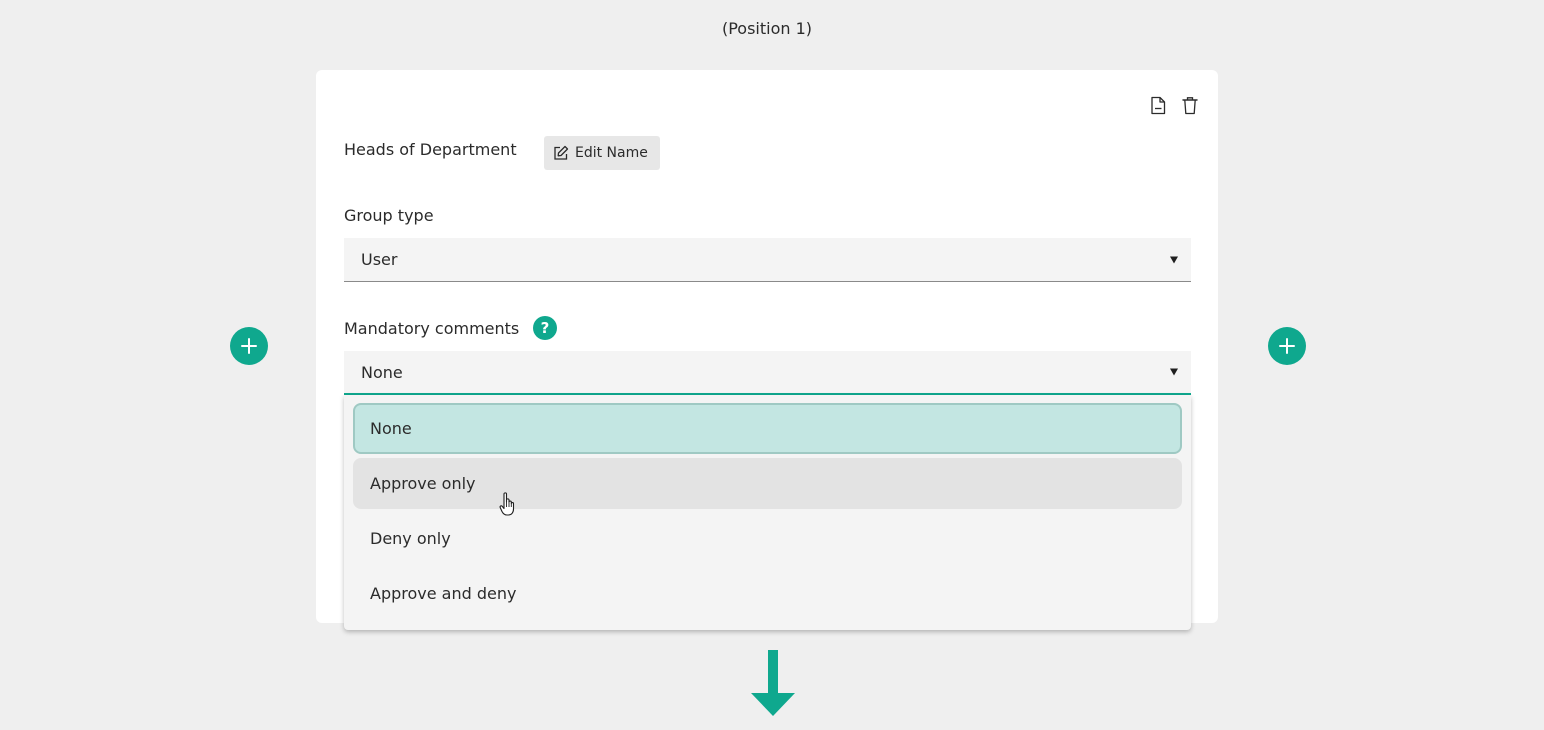 Image resolution: width=1544 pixels, height=730 pixels. Describe the element at coordinates (389, 215) in the screenshot. I see `group-type-label: Group type` at that location.